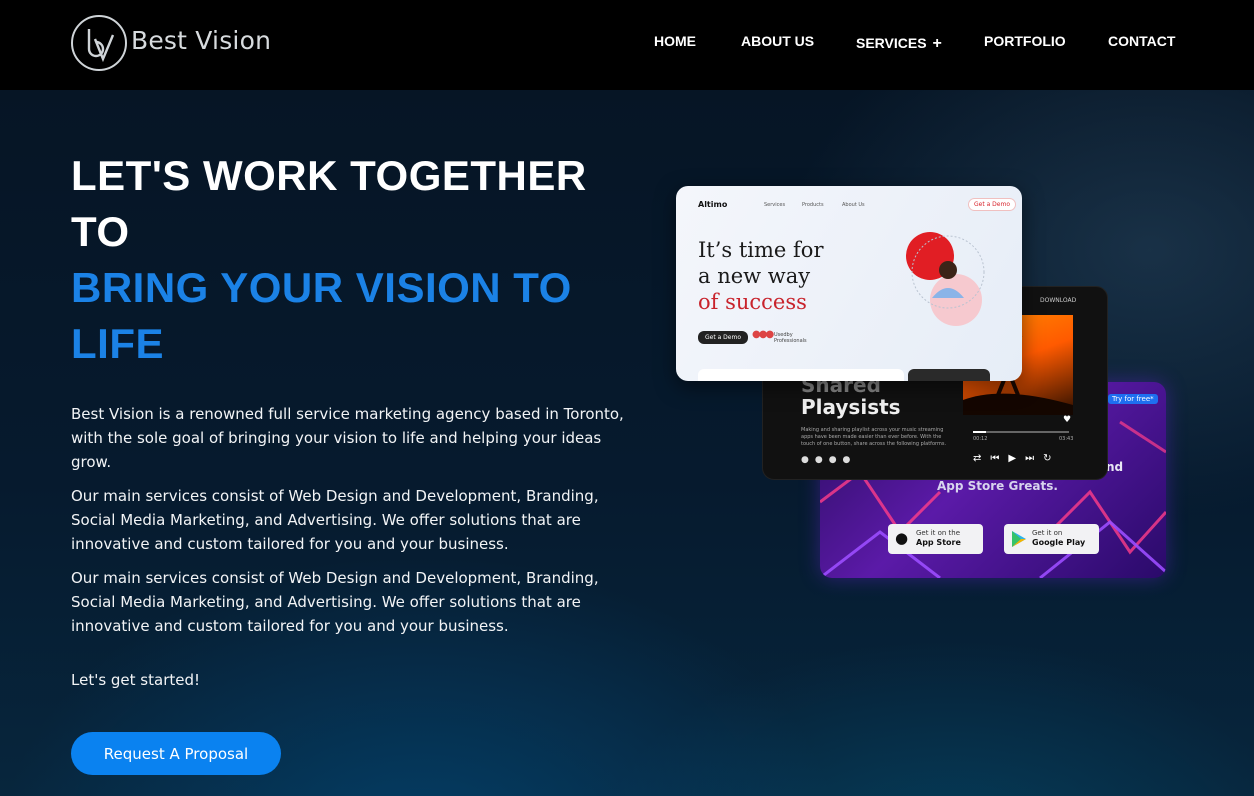 Image resolution: width=1254 pixels, height=796 pixels. I want to click on time-end: 03:43, so click(1066, 439).